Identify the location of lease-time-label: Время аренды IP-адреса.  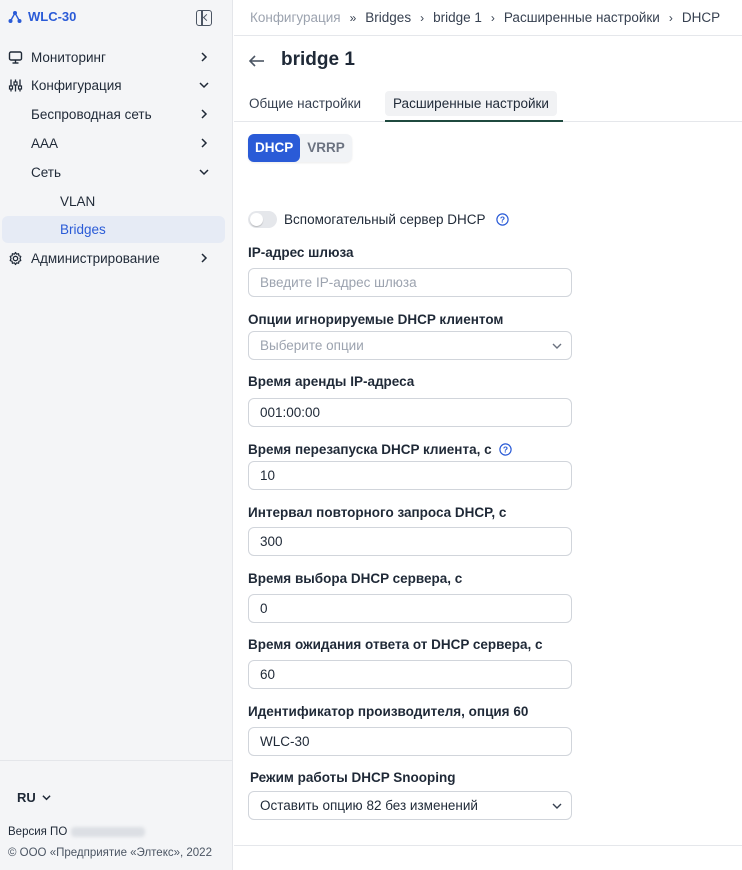
(331, 381).